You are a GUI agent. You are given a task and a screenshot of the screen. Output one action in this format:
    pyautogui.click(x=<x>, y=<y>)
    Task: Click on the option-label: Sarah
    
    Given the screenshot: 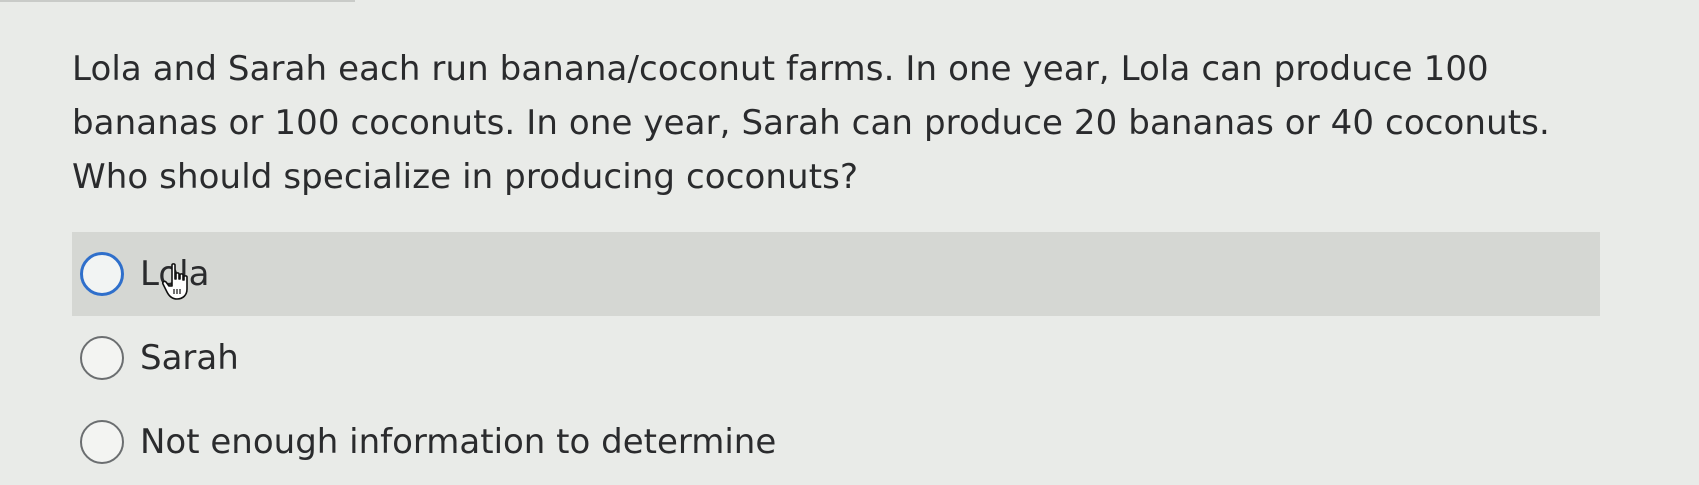 What is the action you would take?
    pyautogui.click(x=189, y=358)
    